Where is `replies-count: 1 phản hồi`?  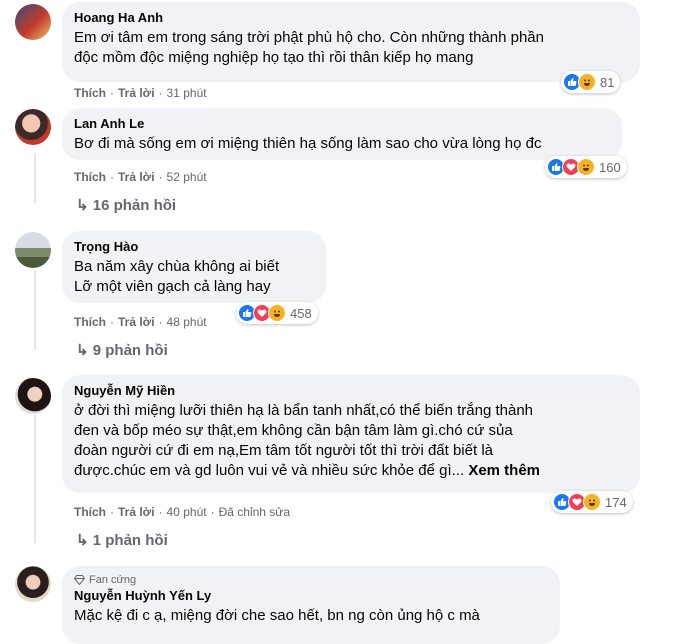
replies-count: 1 phản hồi is located at coordinates (130, 540).